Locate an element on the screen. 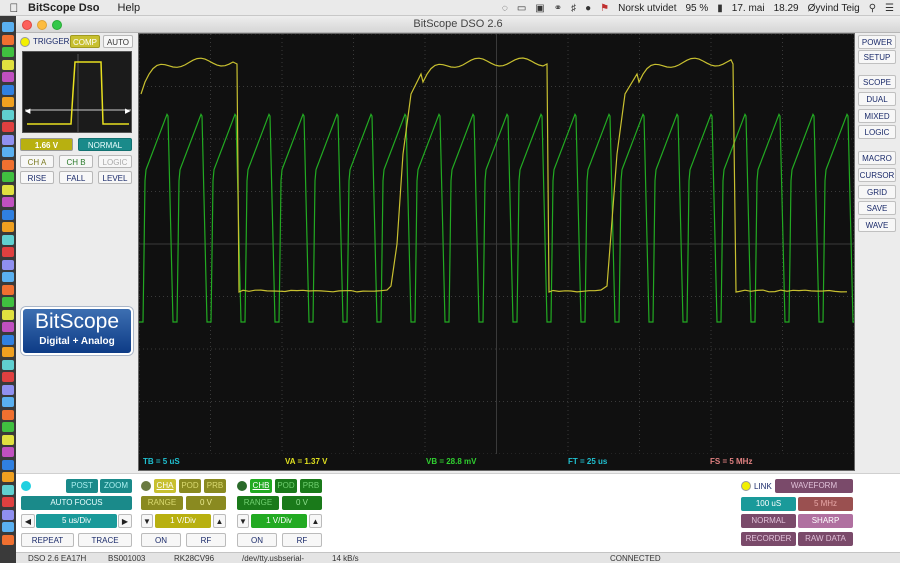 The width and height of the screenshot is (900, 563). trace-button: TRACE is located at coordinates (105, 540).